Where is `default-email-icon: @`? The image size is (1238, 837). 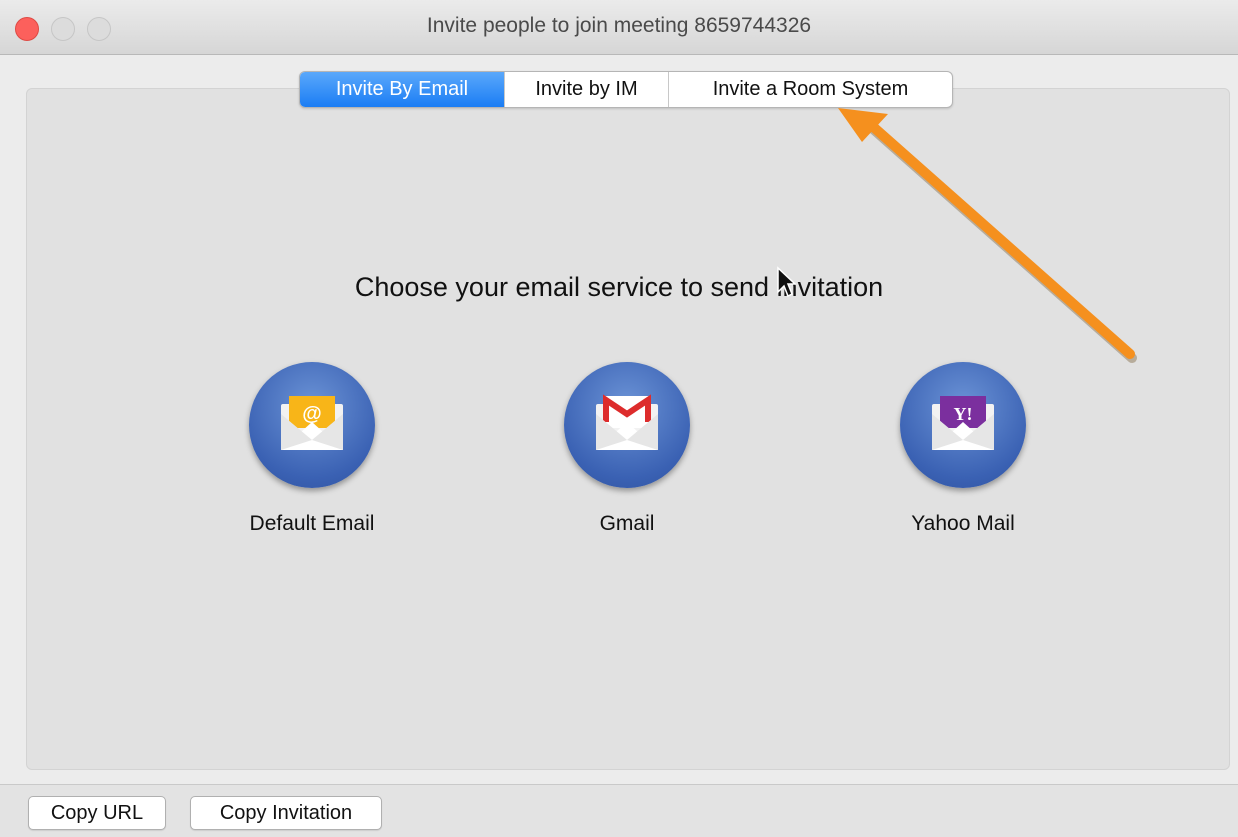 default-email-icon: @ is located at coordinates (312, 425).